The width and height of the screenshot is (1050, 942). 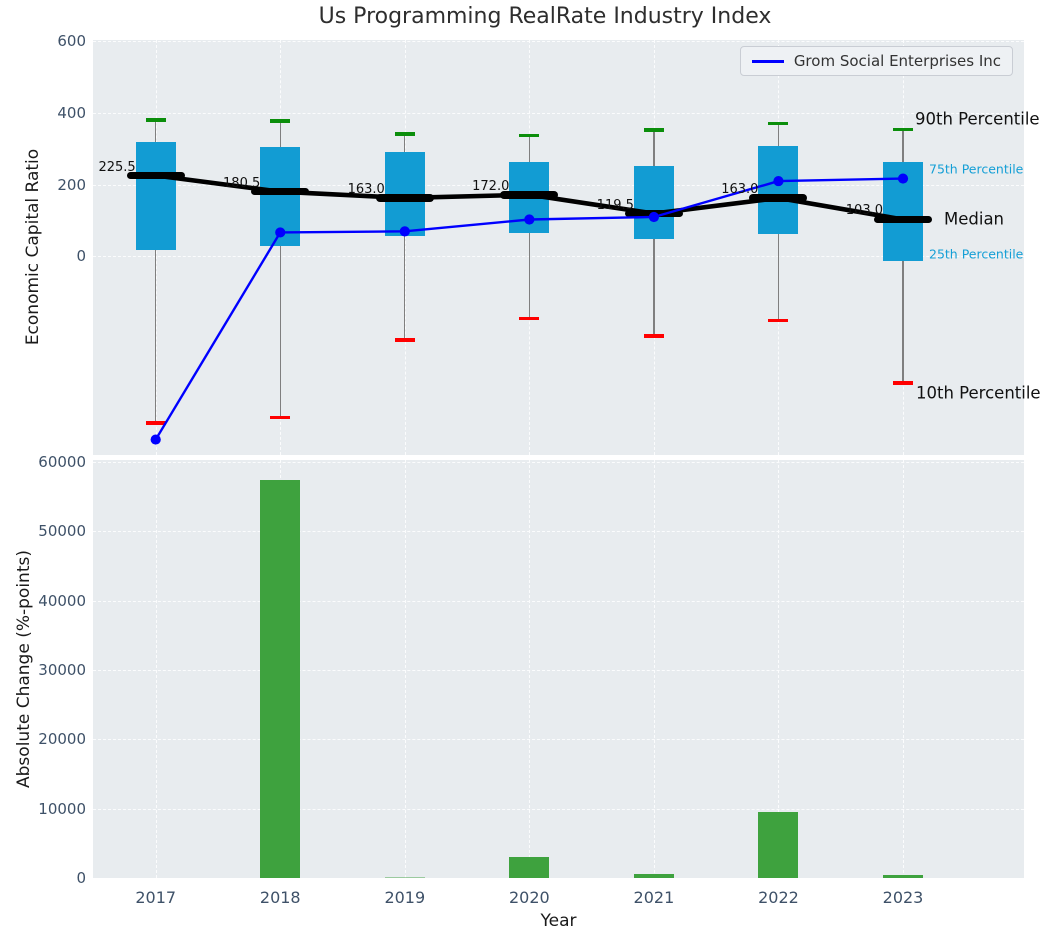 I want to click on y-tick-label: 600, so click(x=71, y=41).